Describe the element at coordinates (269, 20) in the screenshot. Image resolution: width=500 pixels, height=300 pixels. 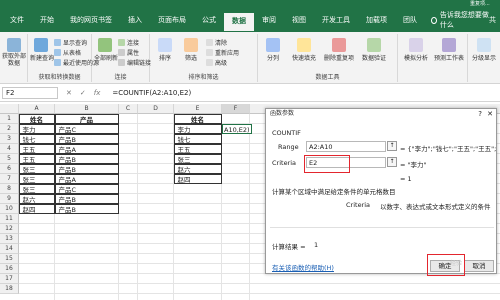
I see `tab-review: 审阅` at that location.